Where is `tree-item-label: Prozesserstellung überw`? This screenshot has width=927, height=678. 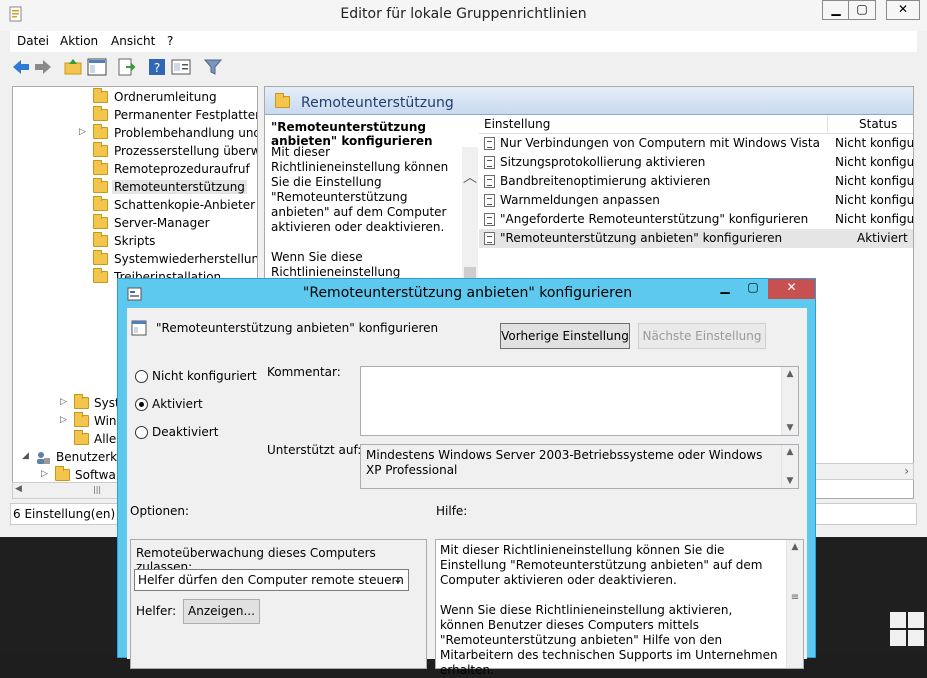
tree-item-label: Prozesserstellung überw is located at coordinates (186, 151).